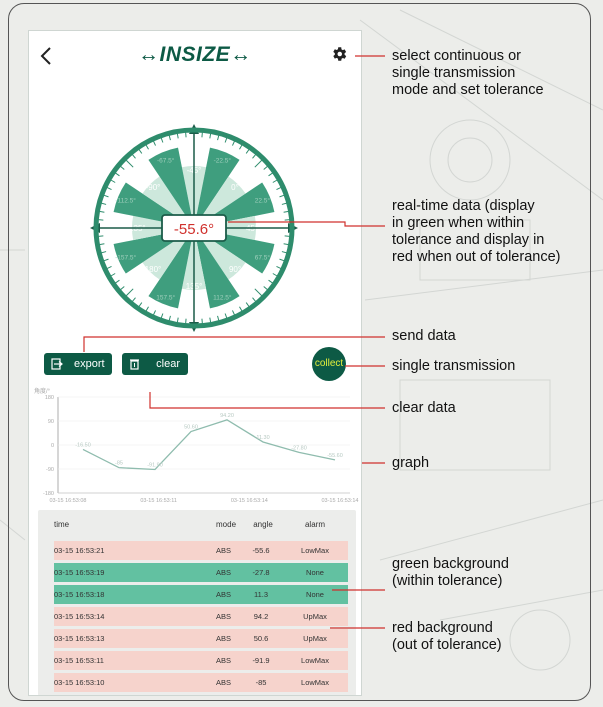 This screenshot has height=707, width=603. Describe the element at coordinates (261, 660) in the screenshot. I see `cell-angle: -91.9` at that location.